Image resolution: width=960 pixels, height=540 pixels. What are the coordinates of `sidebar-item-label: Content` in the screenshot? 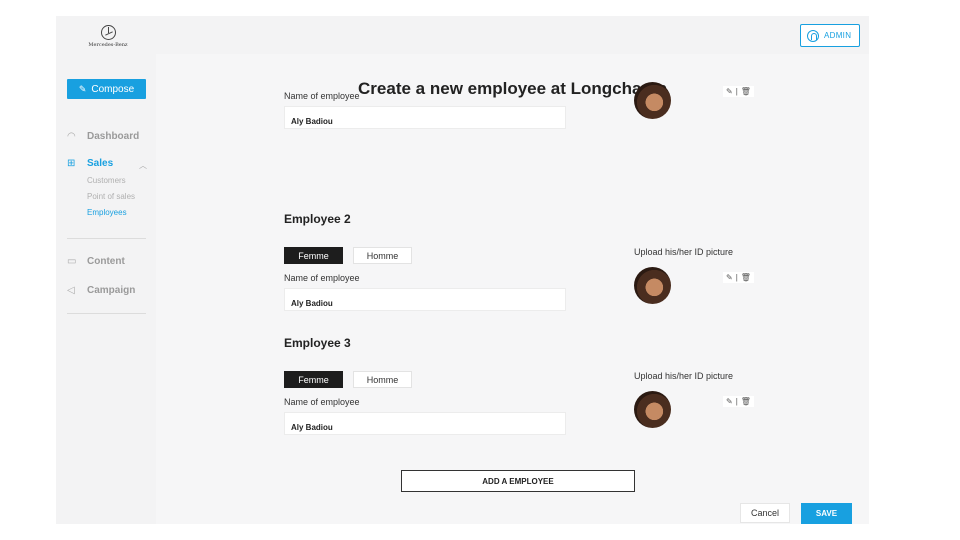 It's located at (106, 261).